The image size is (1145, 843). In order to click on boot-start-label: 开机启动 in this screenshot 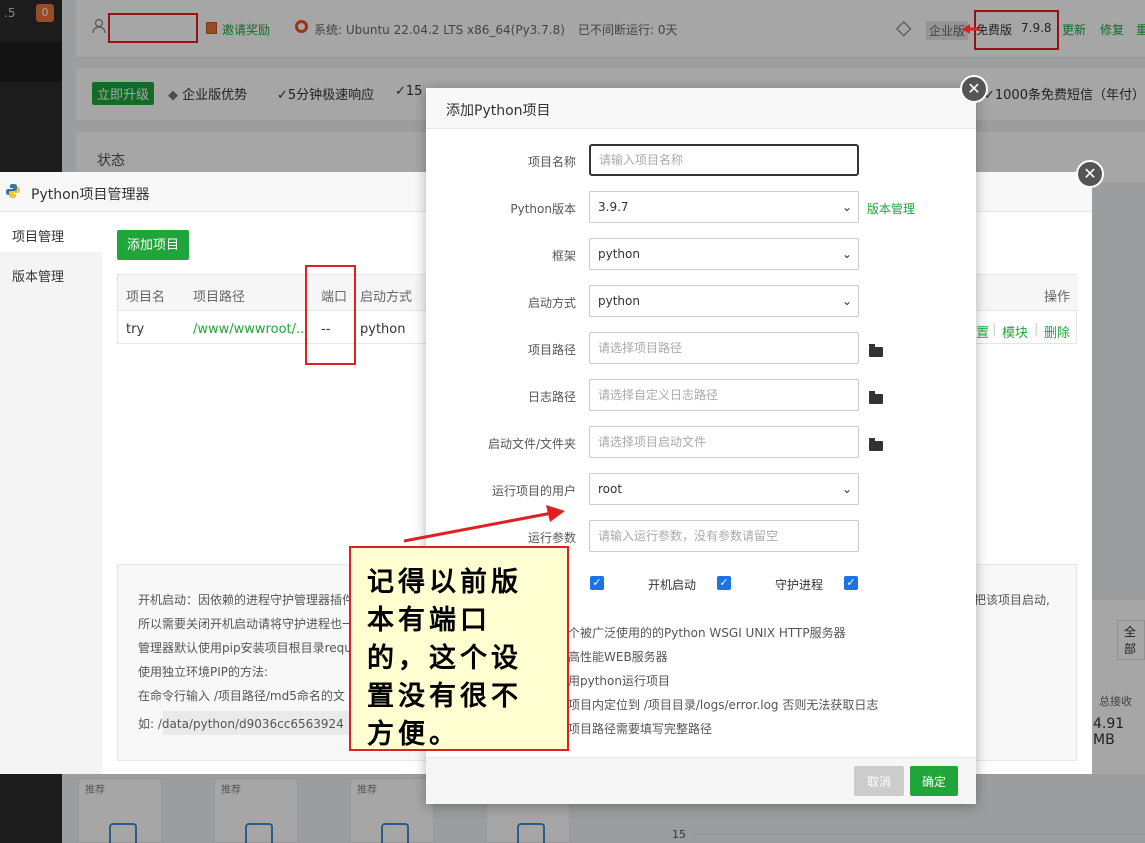, I will do `click(672, 585)`.